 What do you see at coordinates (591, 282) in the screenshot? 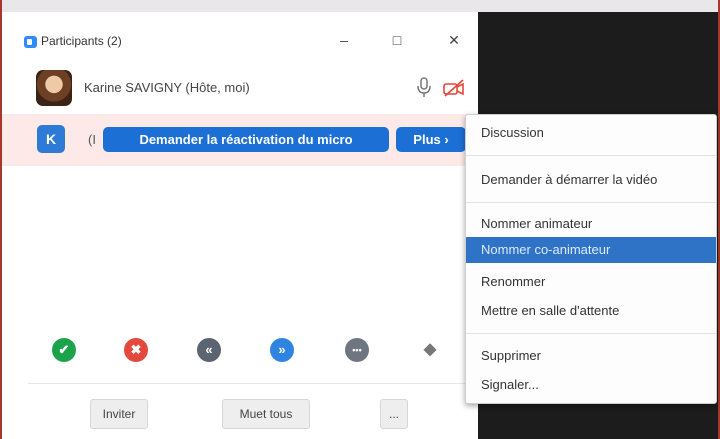
I see `menu-item-rename: Renommer` at bounding box center [591, 282].